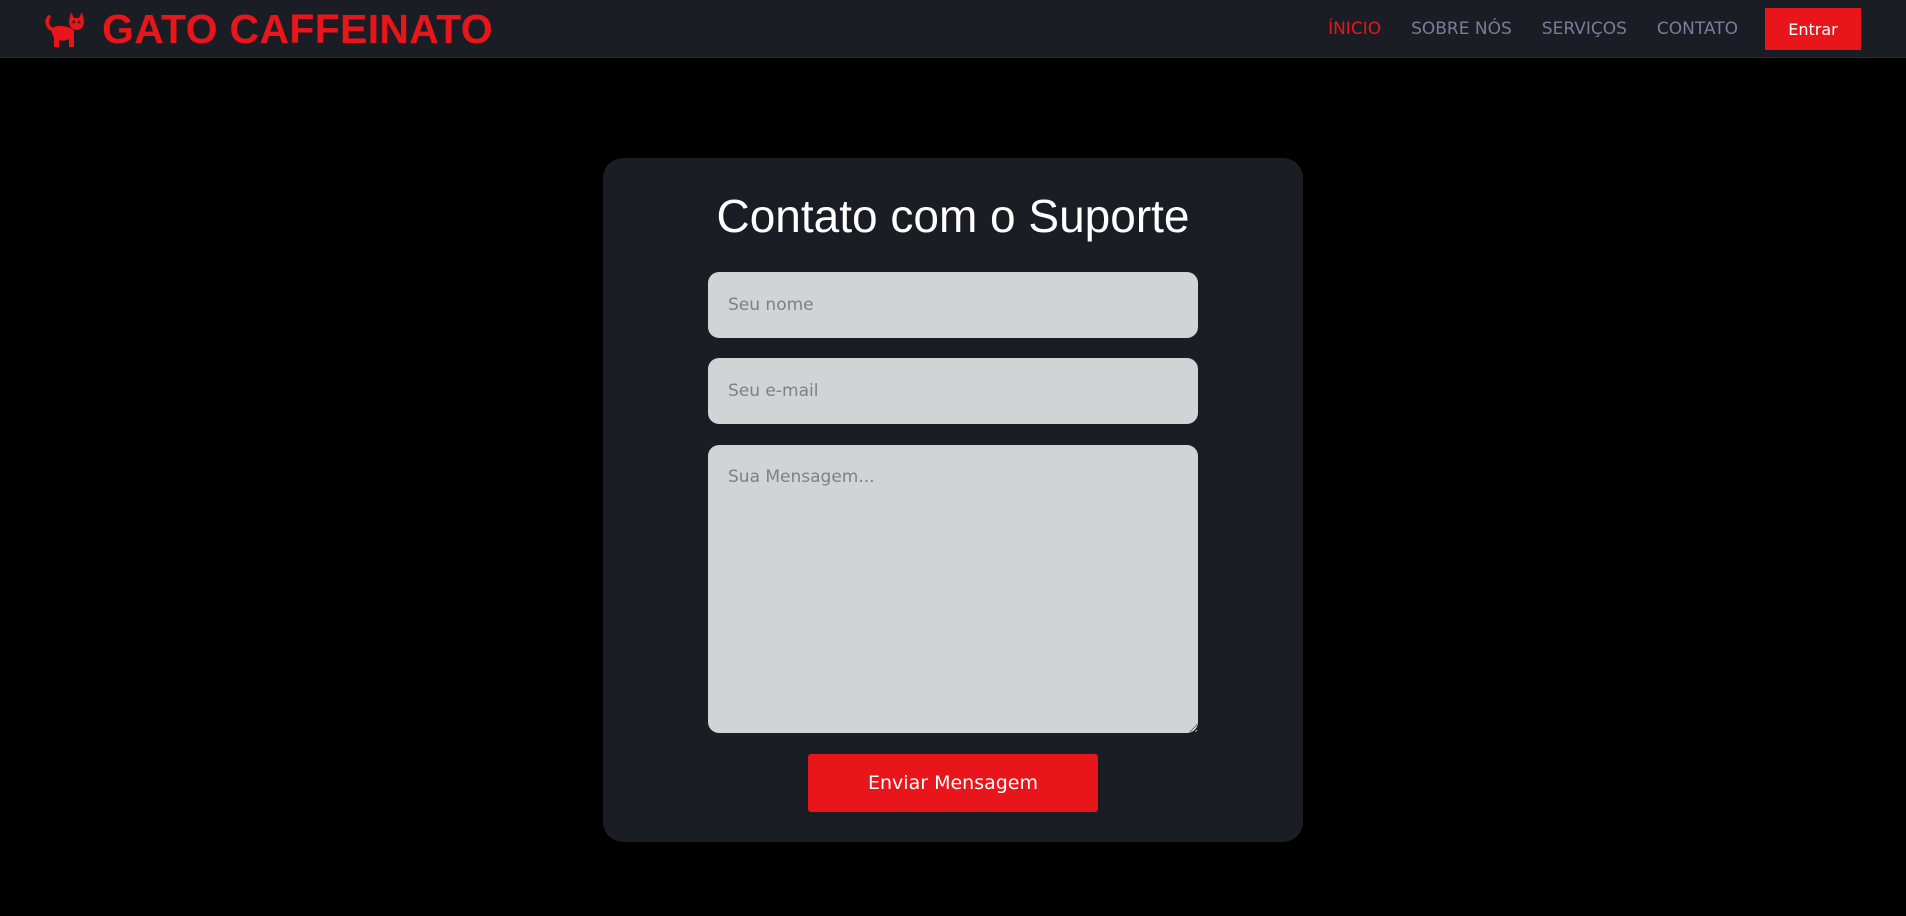 The image size is (1906, 916). I want to click on brand-name: GATO CAFFEINATO, so click(297, 29).